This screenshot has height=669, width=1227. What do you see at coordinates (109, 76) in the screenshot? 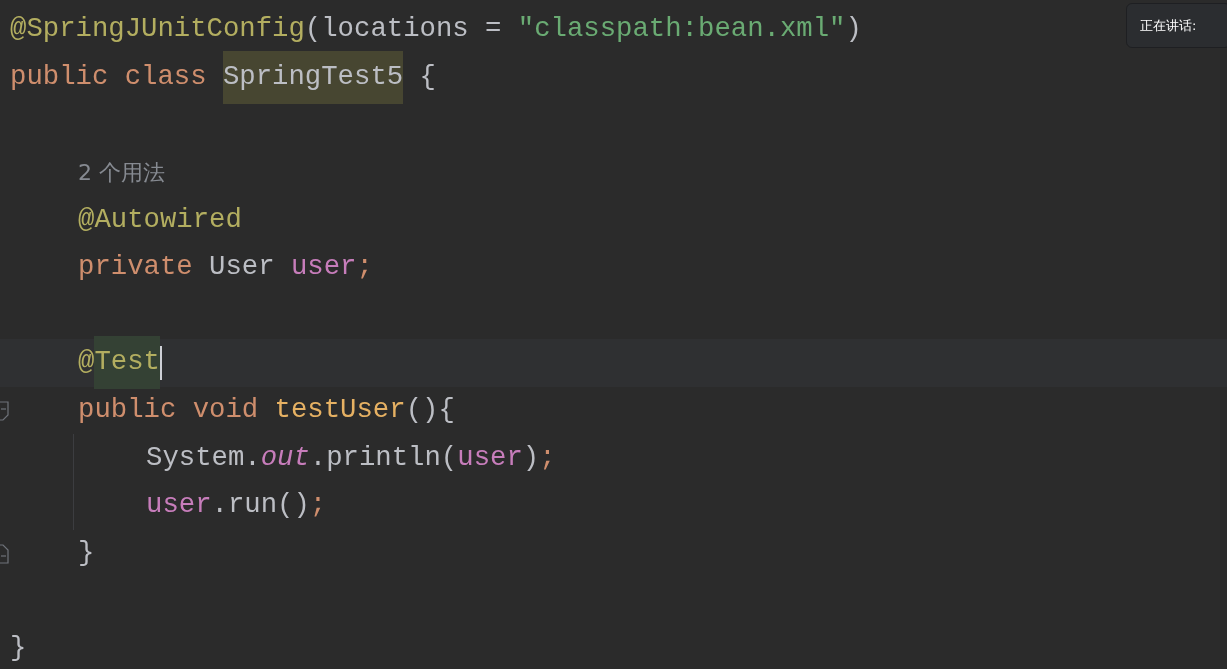
I see `code-token: public class` at bounding box center [109, 76].